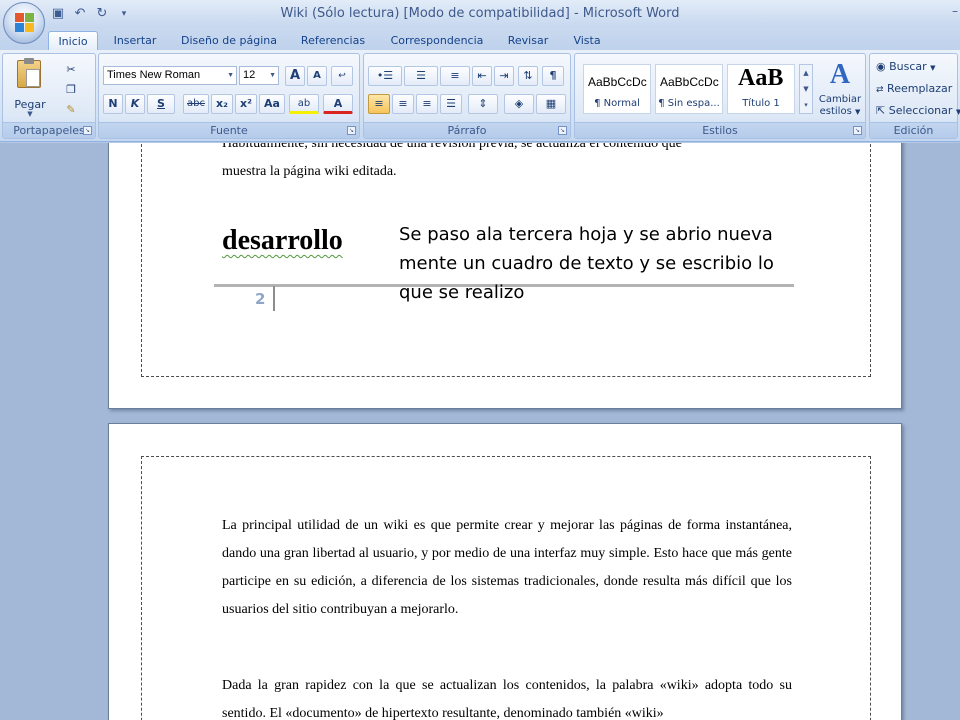  I want to click on font-name-input: Times New Roman ▼, so click(170, 75).